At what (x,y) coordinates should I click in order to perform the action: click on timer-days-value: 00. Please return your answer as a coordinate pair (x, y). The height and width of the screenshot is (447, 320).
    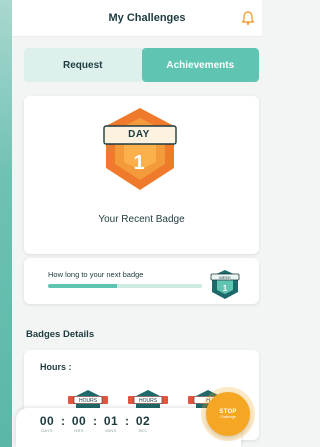
    Looking at the image, I should click on (47, 421).